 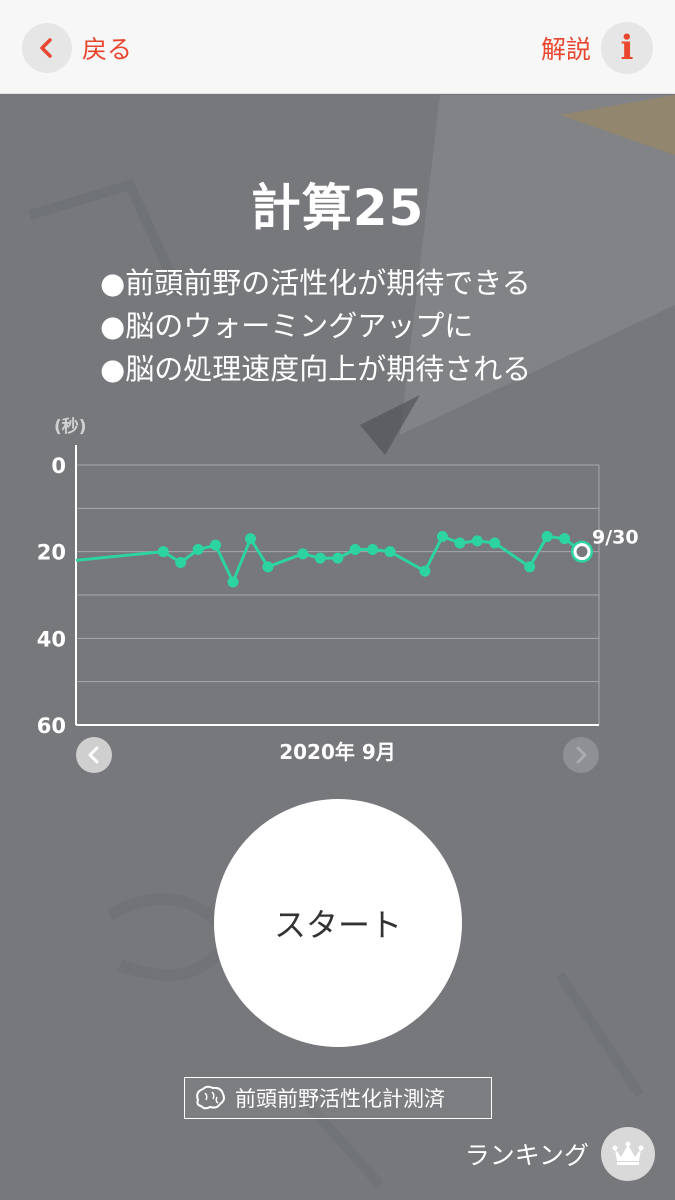 I want to click on badge-label: 前頭前野活性化計測済, so click(x=340, y=1099).